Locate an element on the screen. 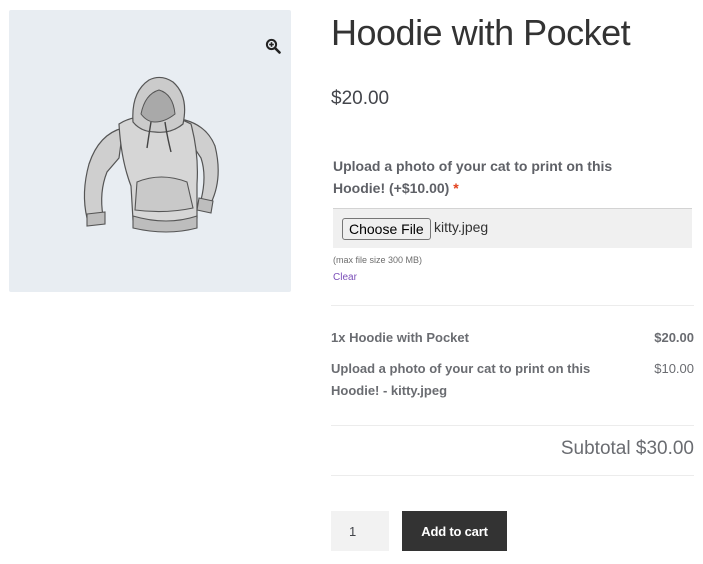 The image size is (703, 564). choose-file-button: Choose File is located at coordinates (386, 229).